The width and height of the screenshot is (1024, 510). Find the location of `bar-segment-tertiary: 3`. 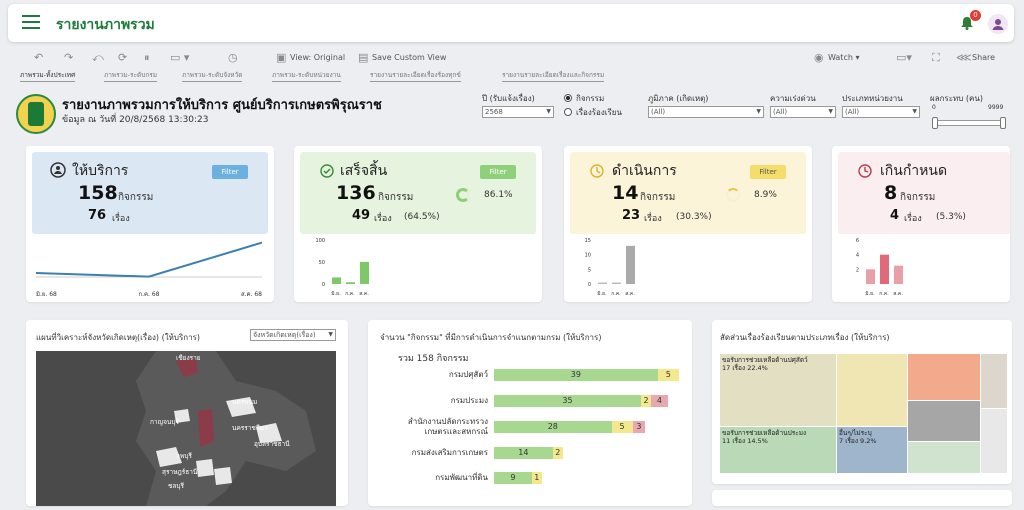

bar-segment-tertiary: 3 is located at coordinates (639, 427).